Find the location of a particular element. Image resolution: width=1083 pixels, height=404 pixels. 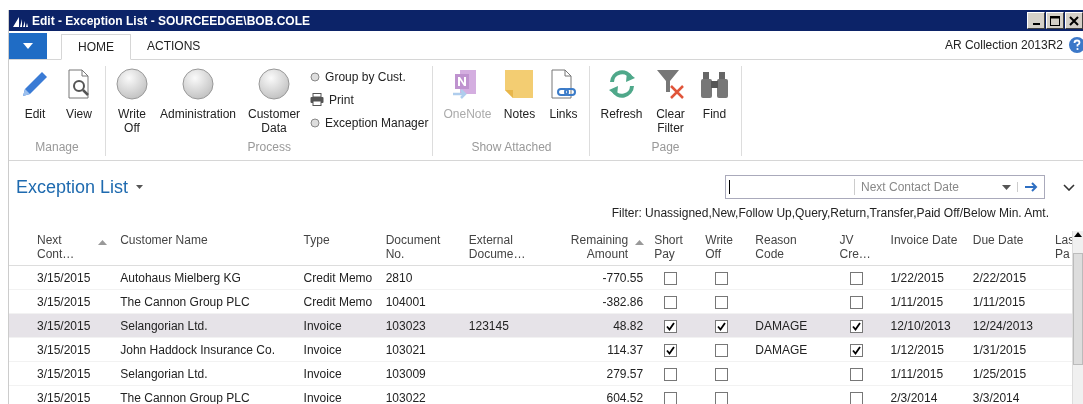

table-cell: 123145 is located at coordinates (488, 325).